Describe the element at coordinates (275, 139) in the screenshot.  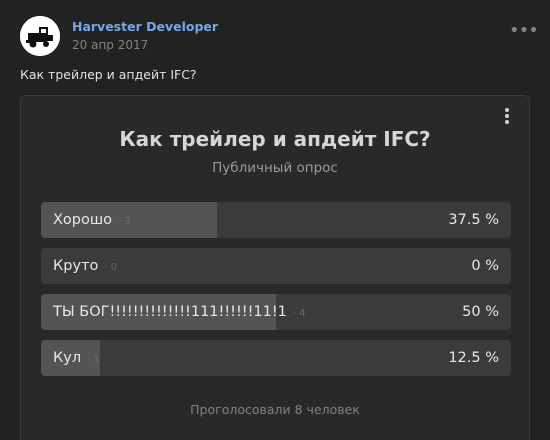
I see `poll-title: Как трейлер и апдейт IFC?` at that location.